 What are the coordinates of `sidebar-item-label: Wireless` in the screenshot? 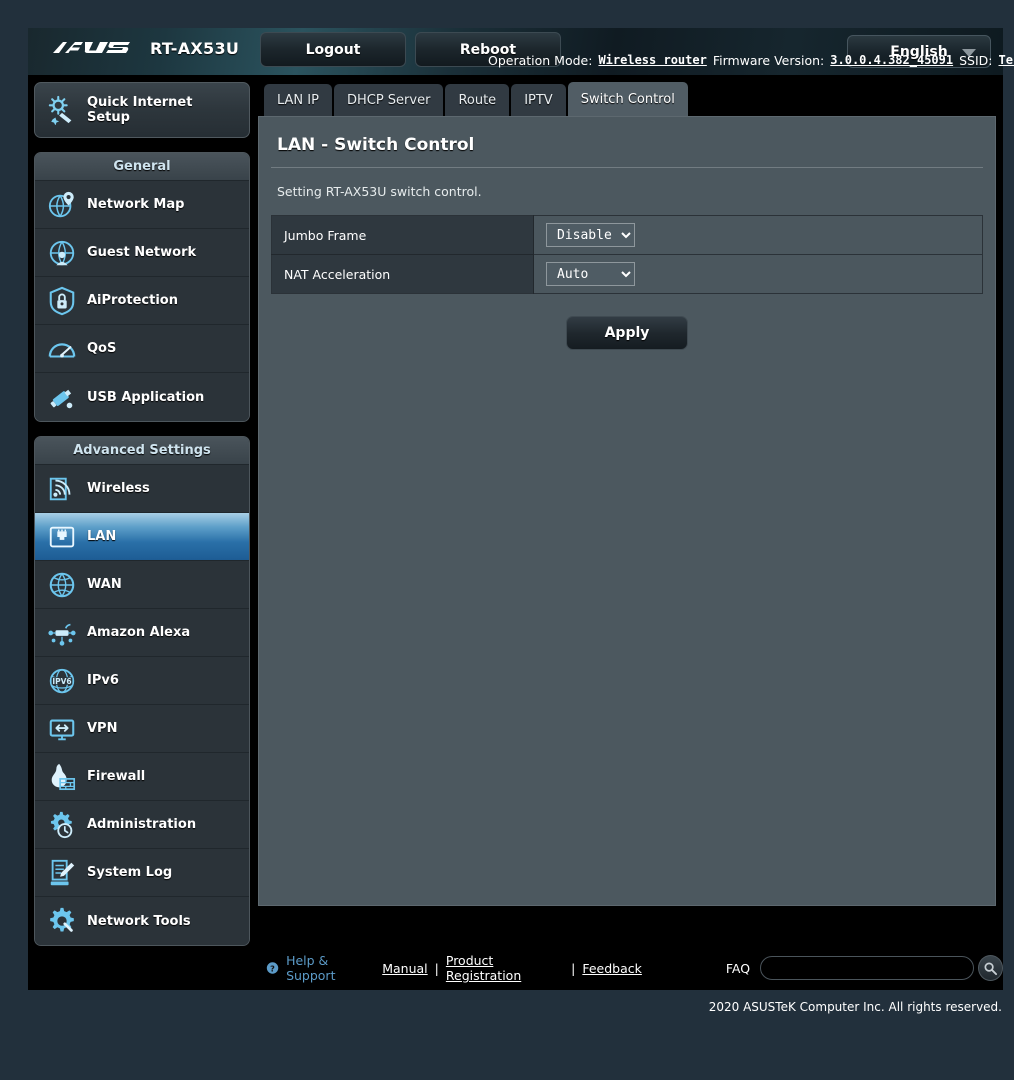 It's located at (118, 488).